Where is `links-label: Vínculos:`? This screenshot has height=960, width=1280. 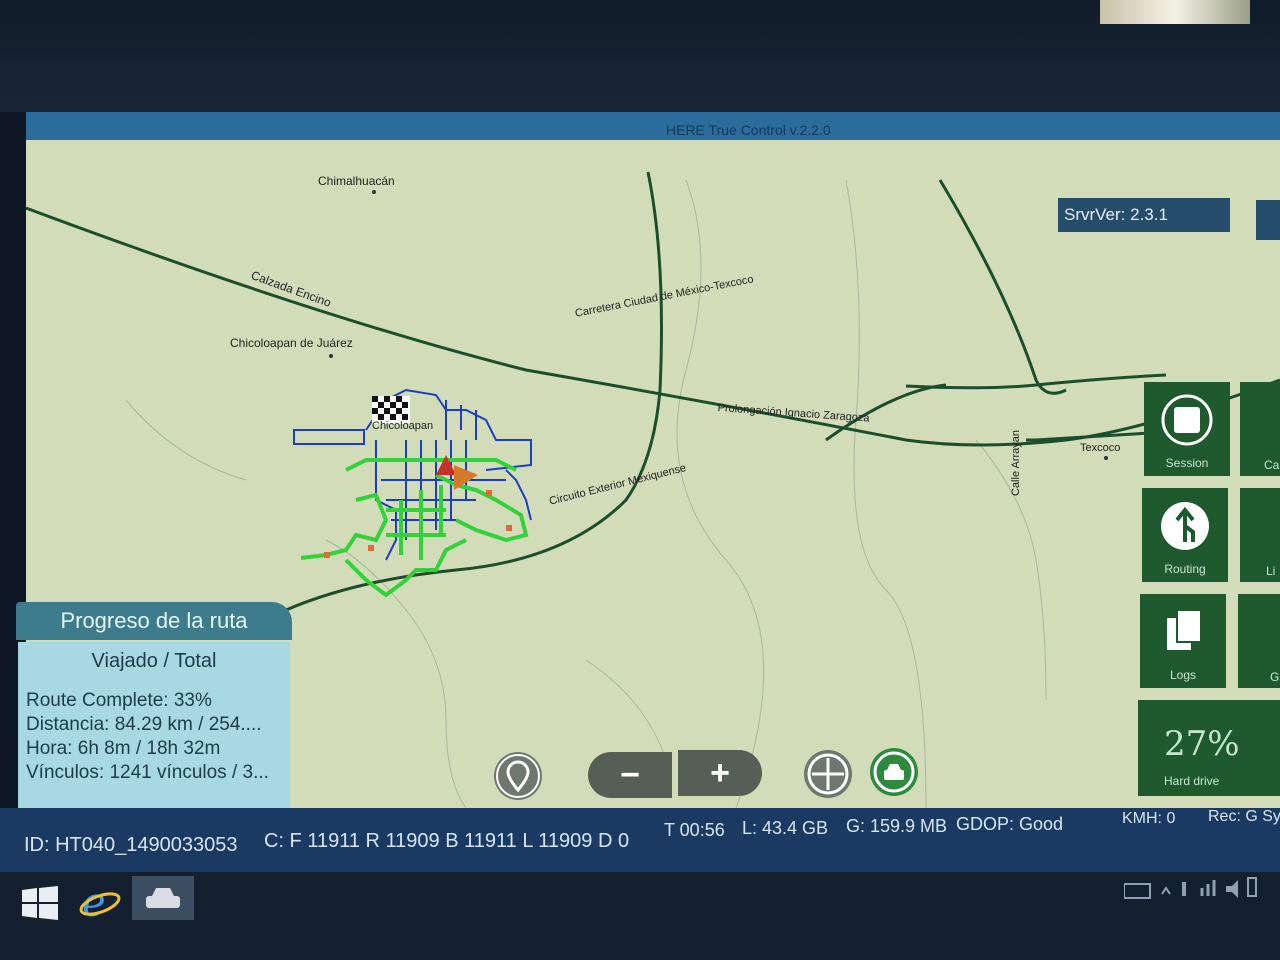
links-label: Vínculos: is located at coordinates (65, 772).